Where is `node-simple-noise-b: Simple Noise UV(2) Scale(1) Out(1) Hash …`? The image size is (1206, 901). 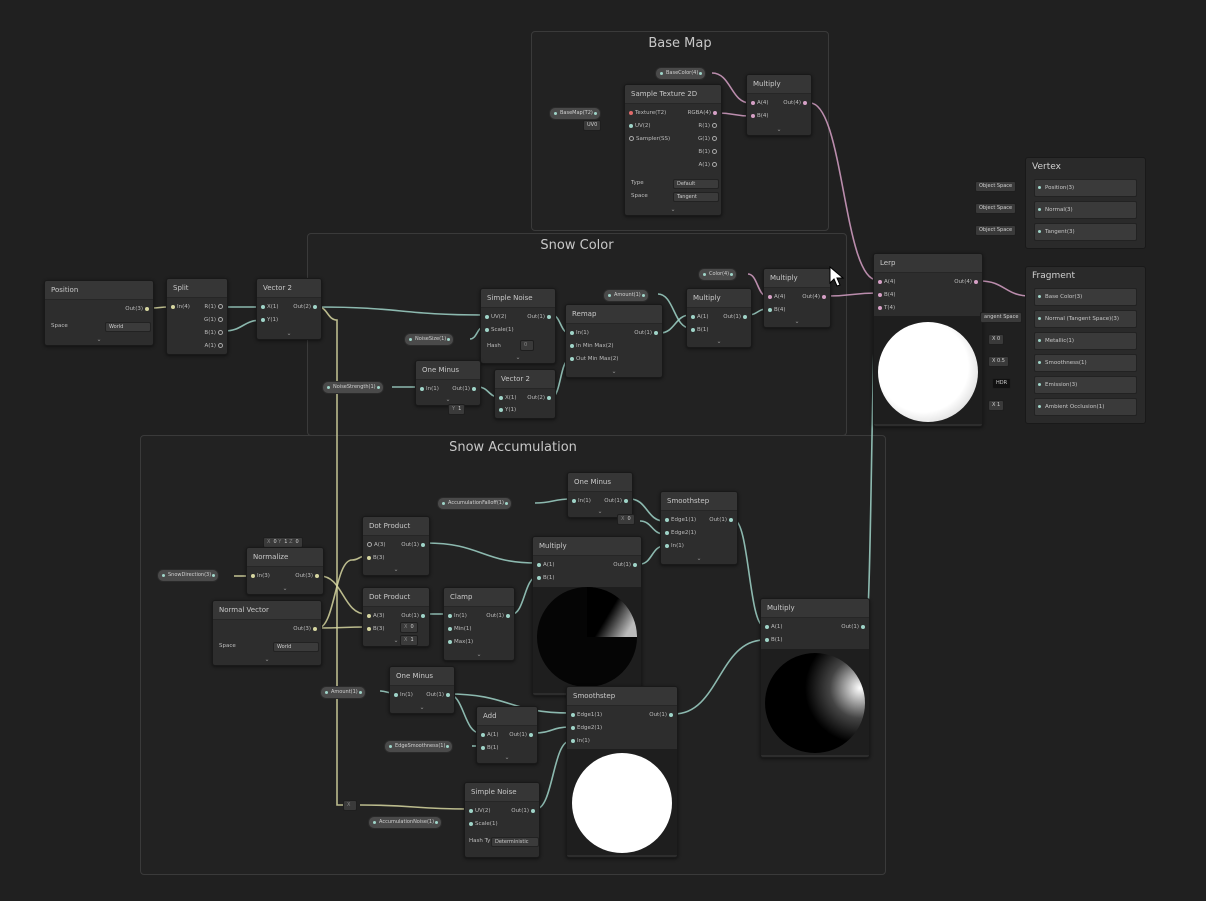 node-simple-noise-b: Simple Noise UV(2) Scale(1) Out(1) Hash … is located at coordinates (502, 820).